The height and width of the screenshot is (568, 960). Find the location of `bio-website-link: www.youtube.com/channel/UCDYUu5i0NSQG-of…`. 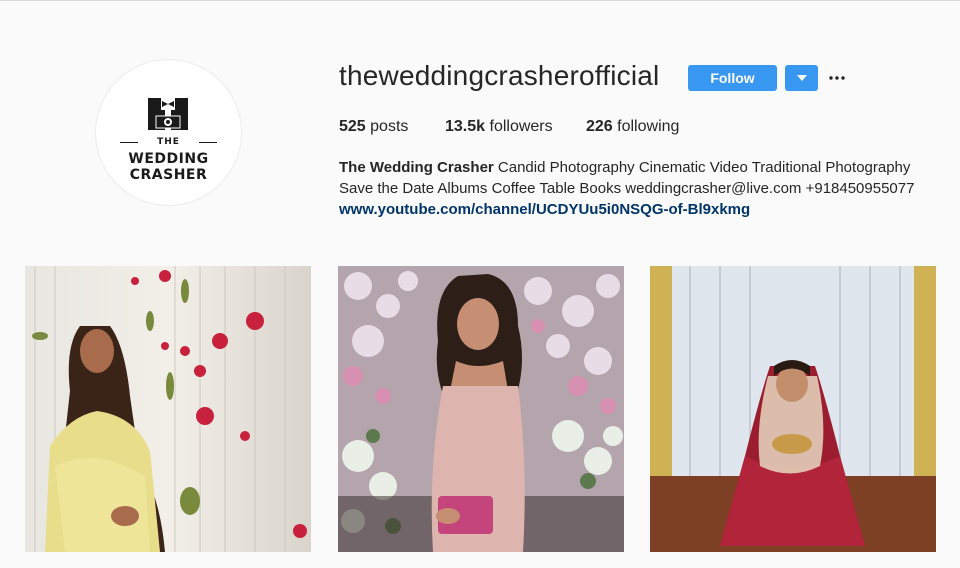

bio-website-link: www.youtube.com/channel/UCDYUu5i0NSQG-of… is located at coordinates (639, 209).